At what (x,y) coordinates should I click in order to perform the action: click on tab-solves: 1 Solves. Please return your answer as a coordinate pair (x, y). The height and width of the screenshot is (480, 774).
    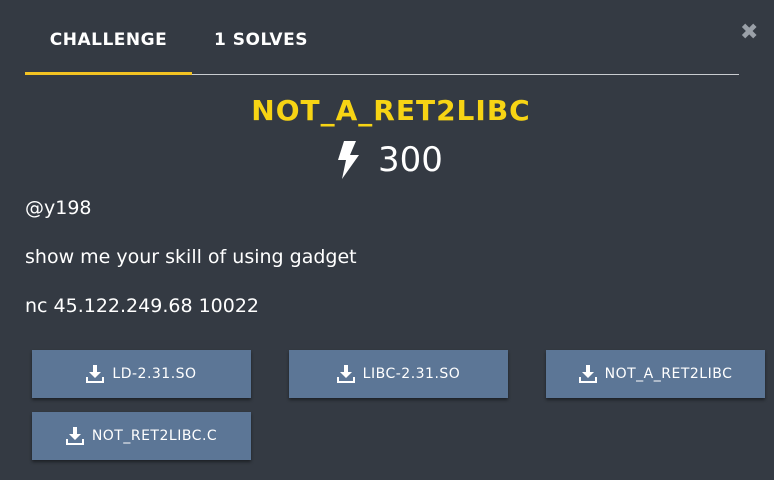
    Looking at the image, I should click on (261, 51).